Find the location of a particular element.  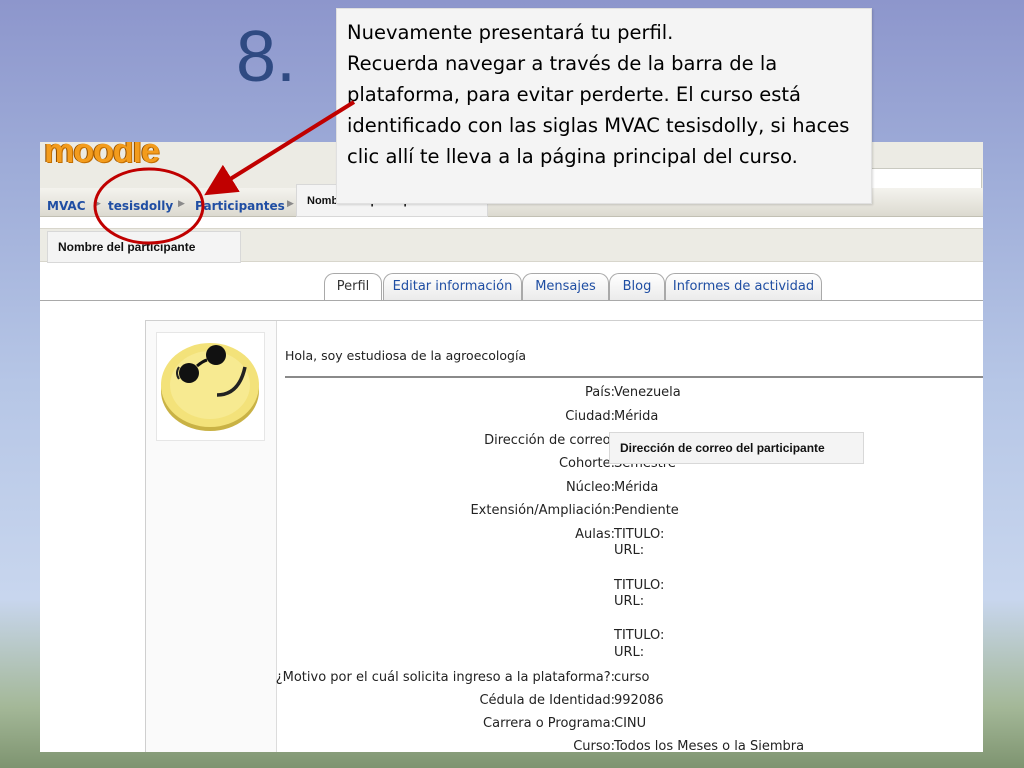

tab-divider is located at coordinates (511, 300).